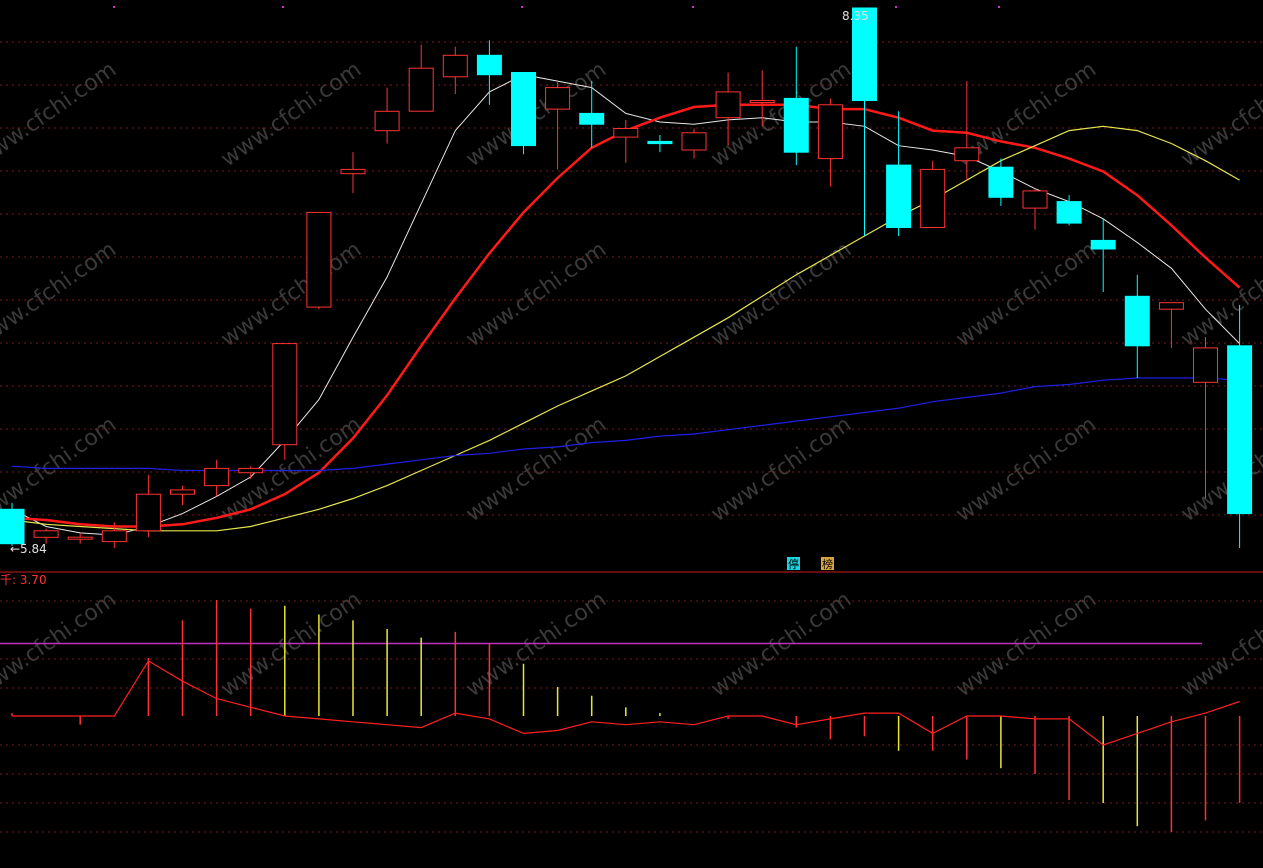 The image size is (1263, 868). Describe the element at coordinates (28, 549) in the screenshot. I see `low-price-label: ←5.84` at that location.